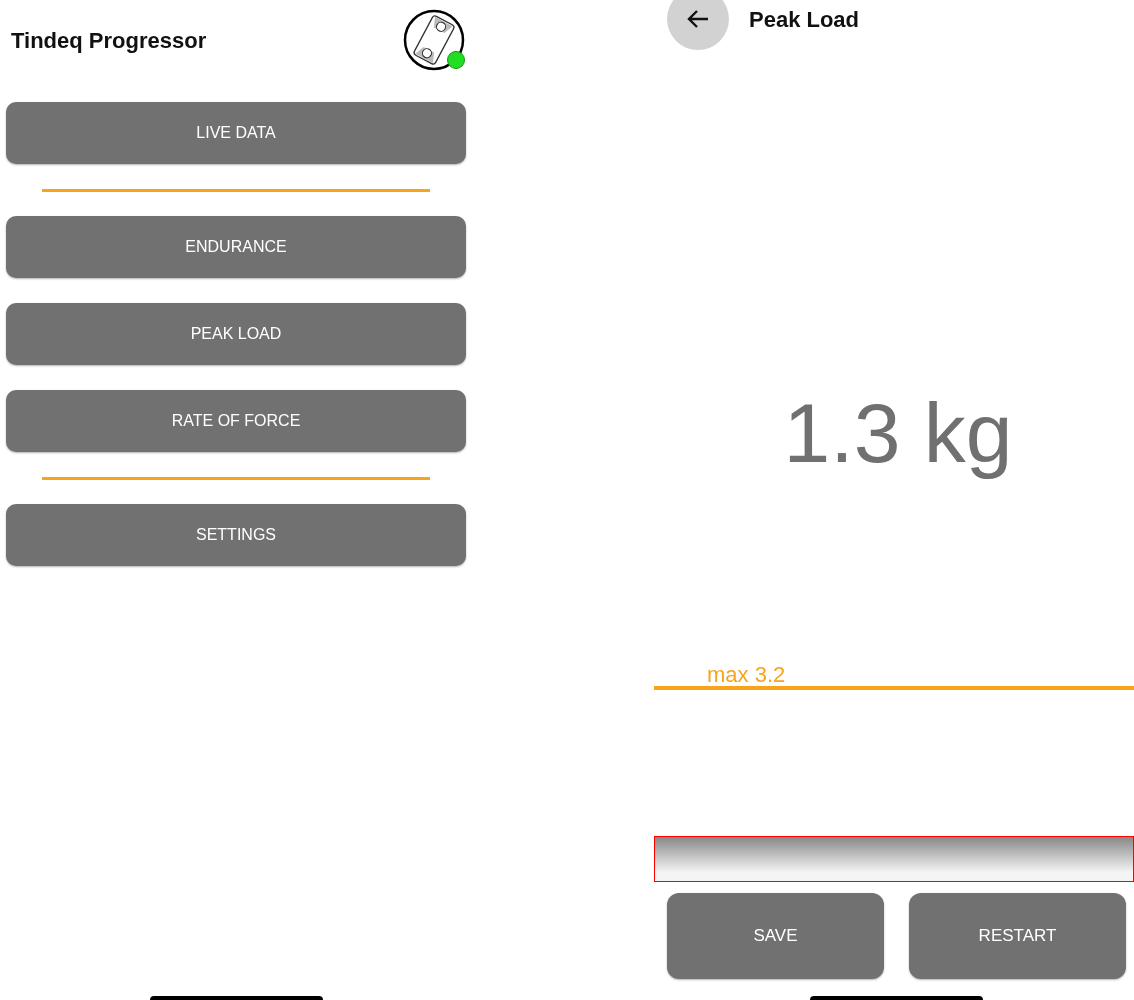 This screenshot has width=1134, height=1000. What do you see at coordinates (746, 674) in the screenshot?
I see `max-label: max 3.2` at bounding box center [746, 674].